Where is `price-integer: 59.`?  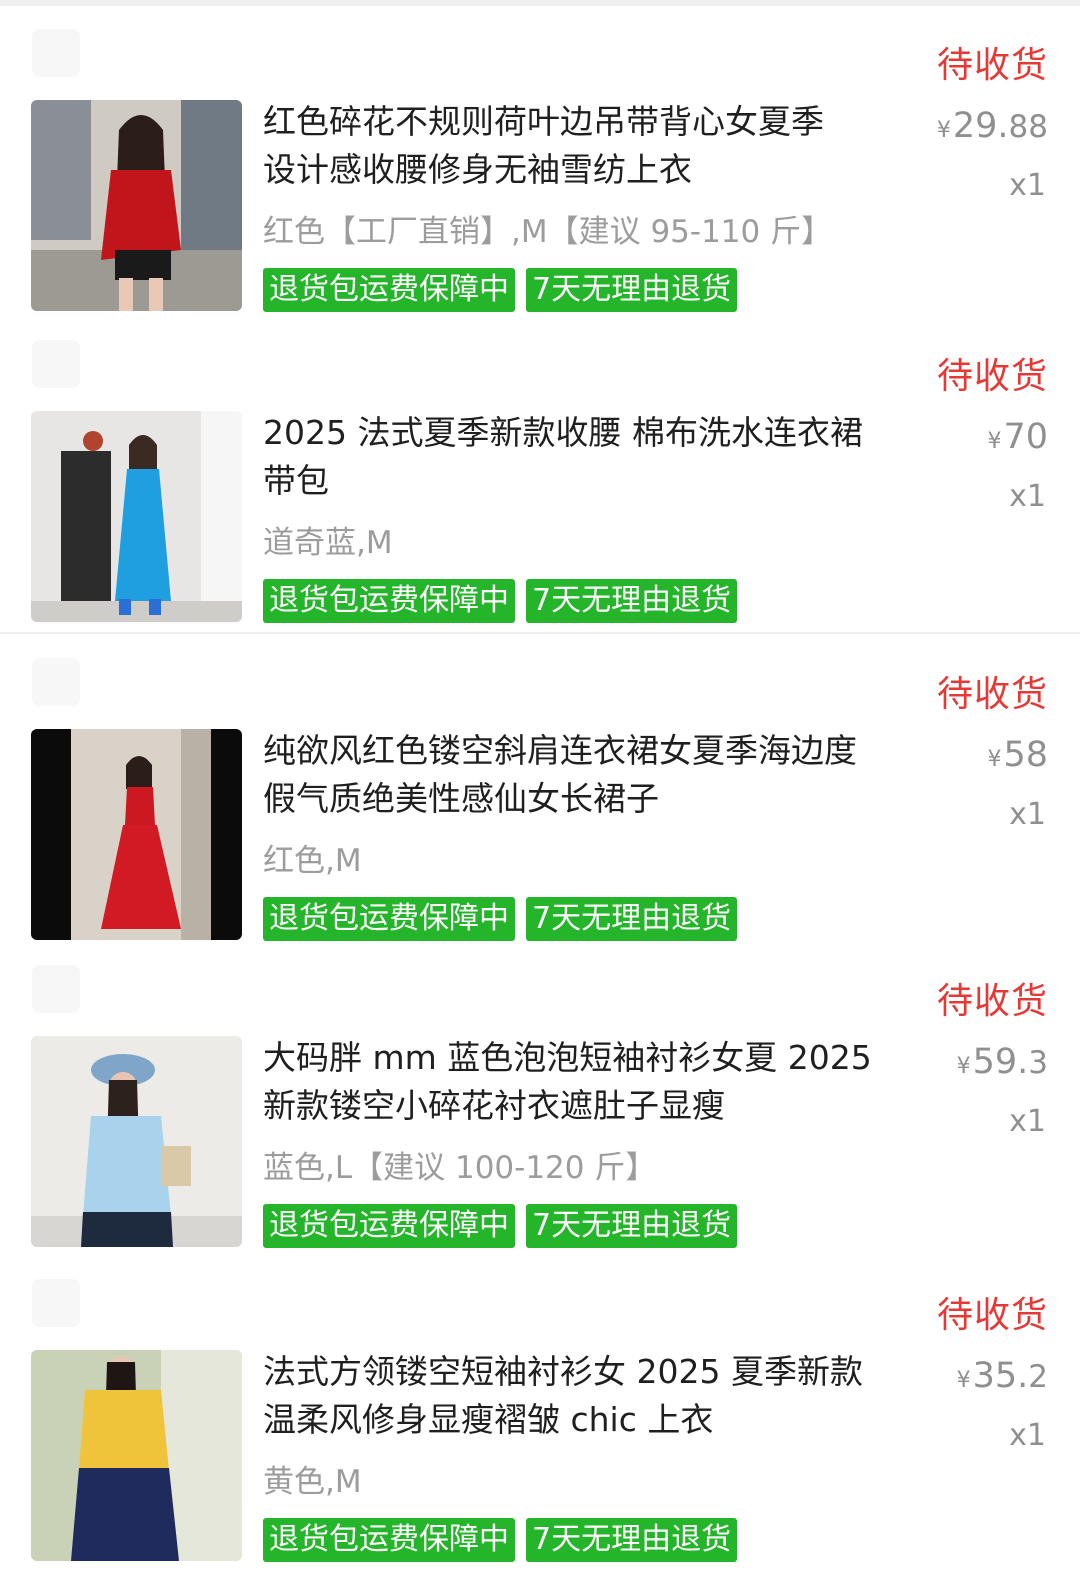 price-integer: 59. is located at coordinates (1000, 1062).